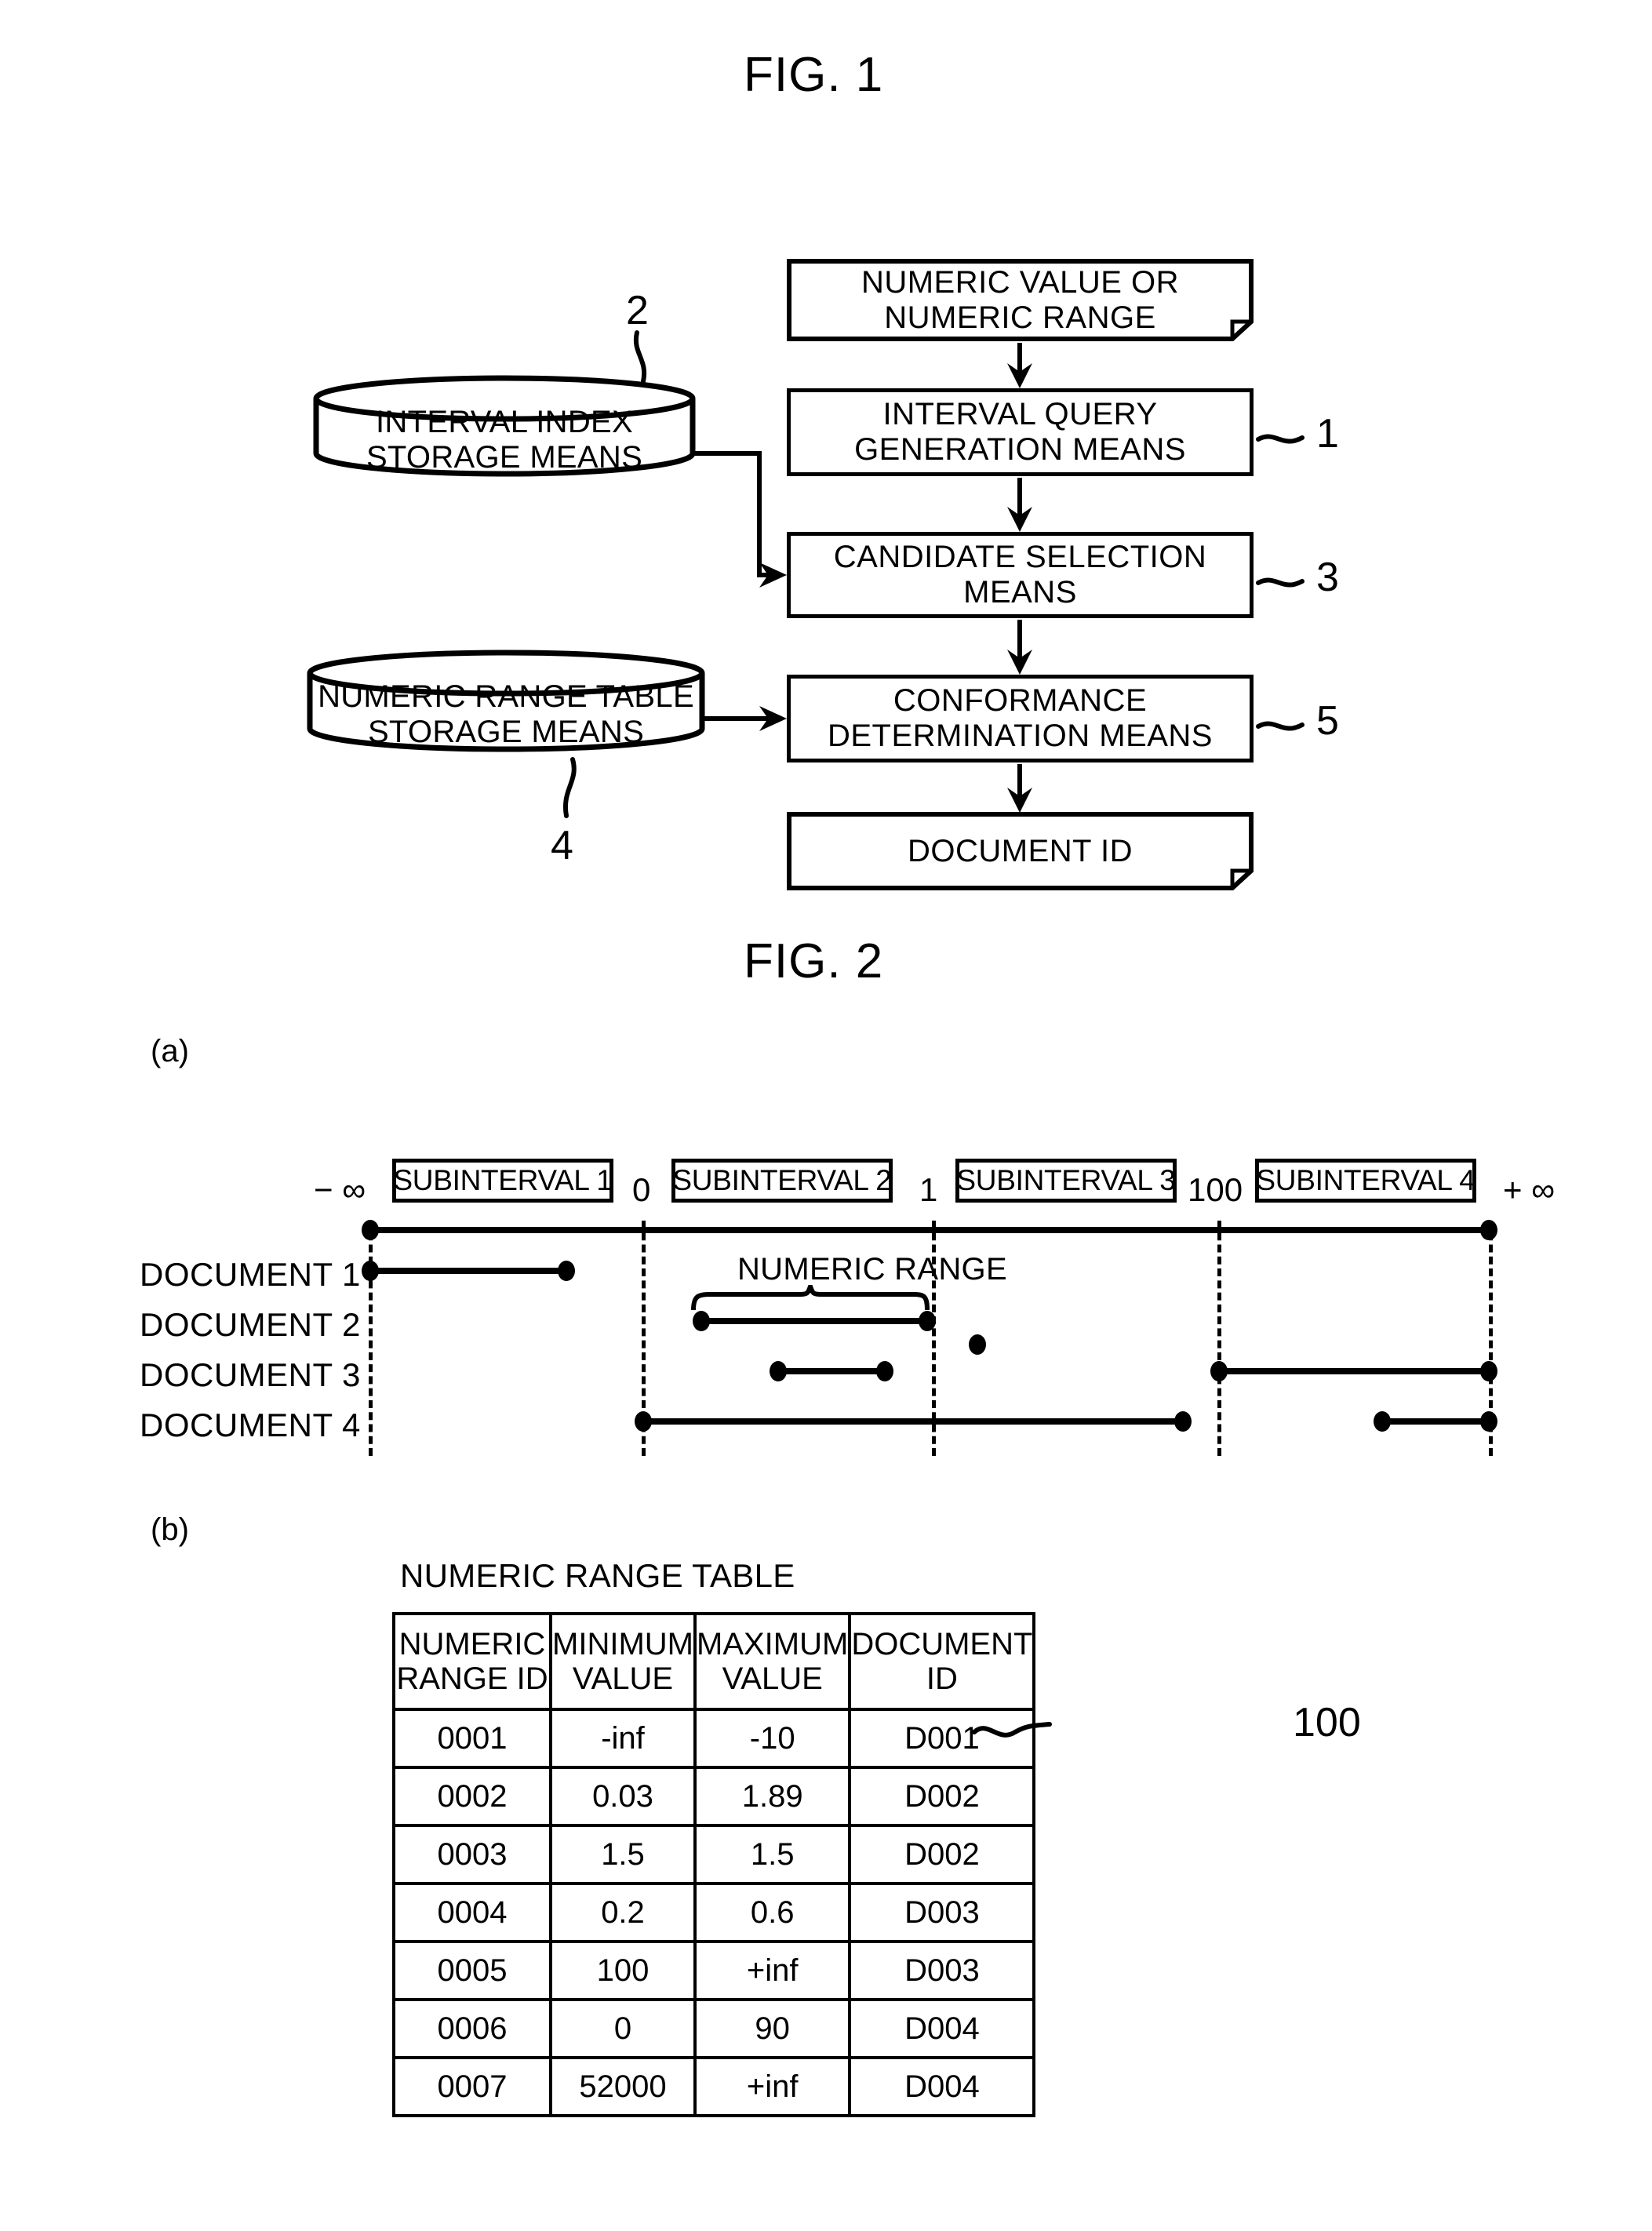 The image size is (1652, 2231). What do you see at coordinates (1020, 736) in the screenshot?
I see `conformance-line2: DETERMINATION MEANS` at bounding box center [1020, 736].